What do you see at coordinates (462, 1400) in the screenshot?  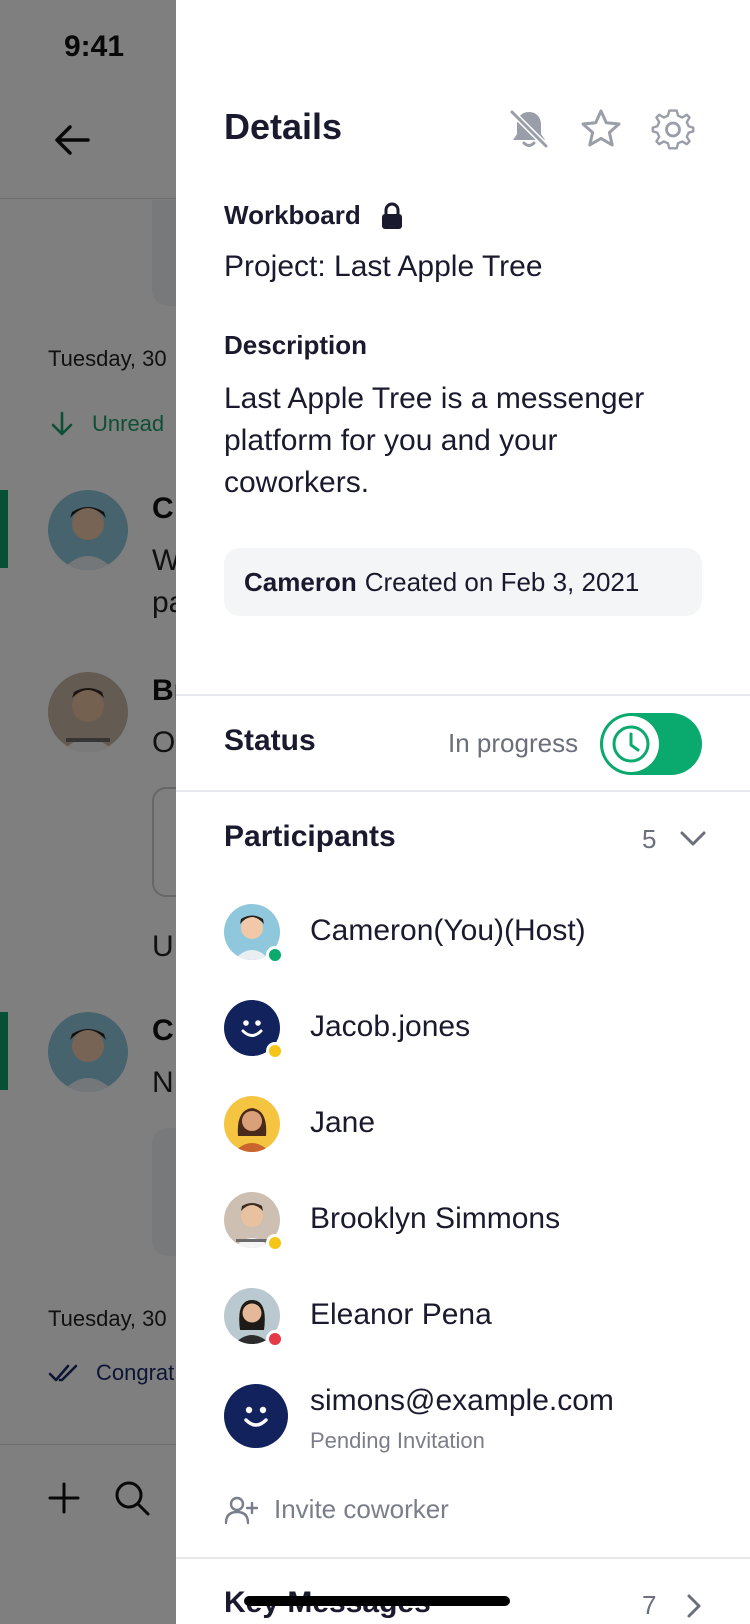 I see `participant-email: simons@example.com` at bounding box center [462, 1400].